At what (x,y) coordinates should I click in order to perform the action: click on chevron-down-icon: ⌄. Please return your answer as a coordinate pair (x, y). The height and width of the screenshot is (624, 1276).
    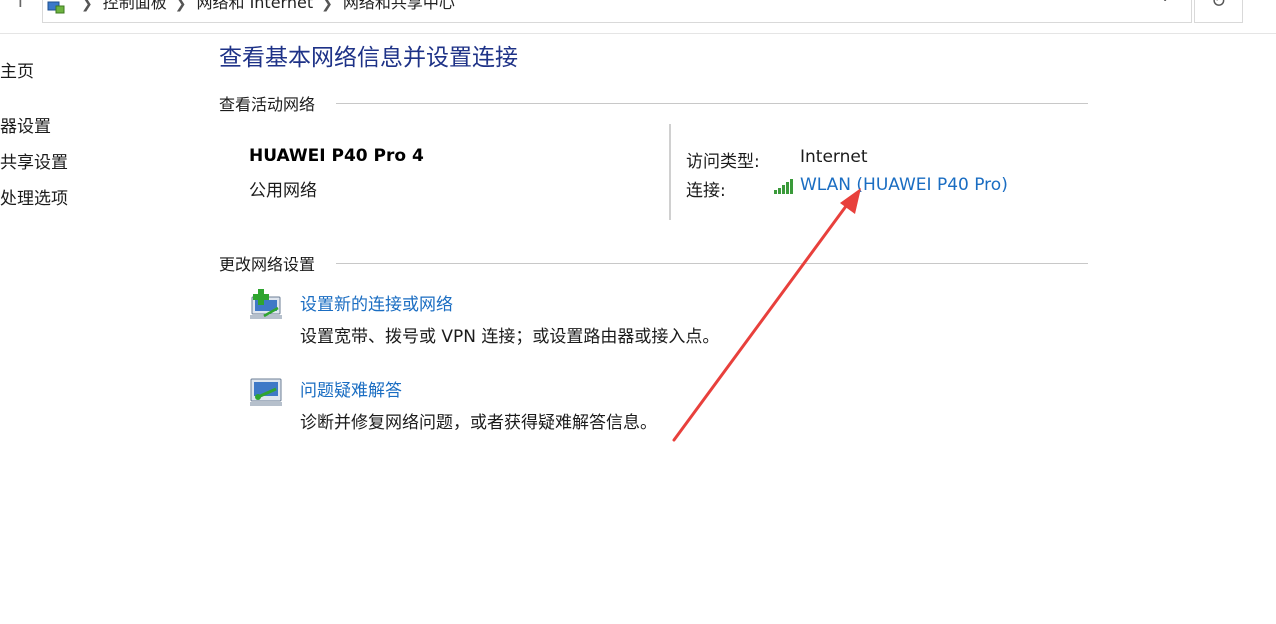
    Looking at the image, I should click on (1165, 2).